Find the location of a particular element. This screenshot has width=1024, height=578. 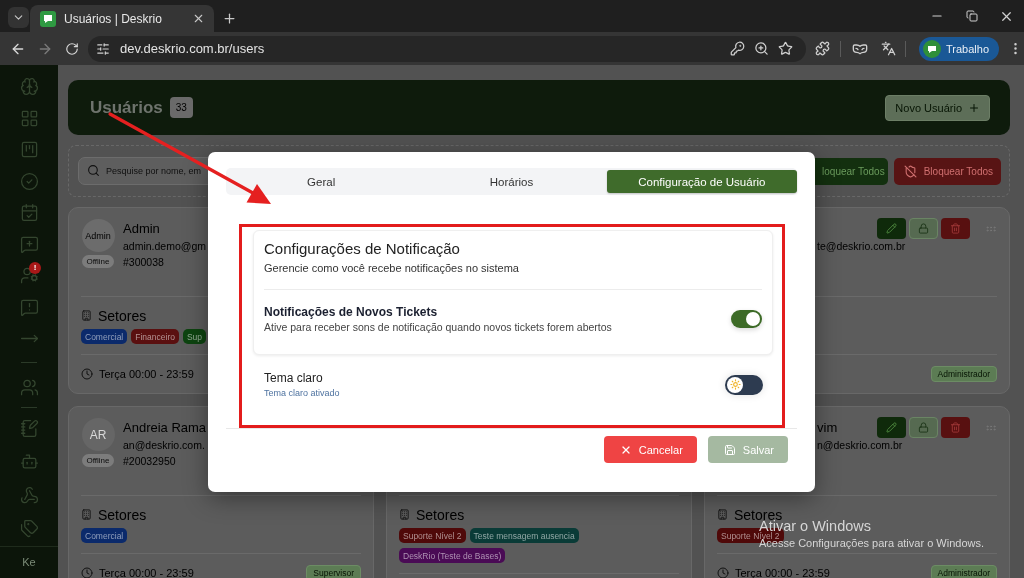

profile-avatar-icon is located at coordinates (932, 48).